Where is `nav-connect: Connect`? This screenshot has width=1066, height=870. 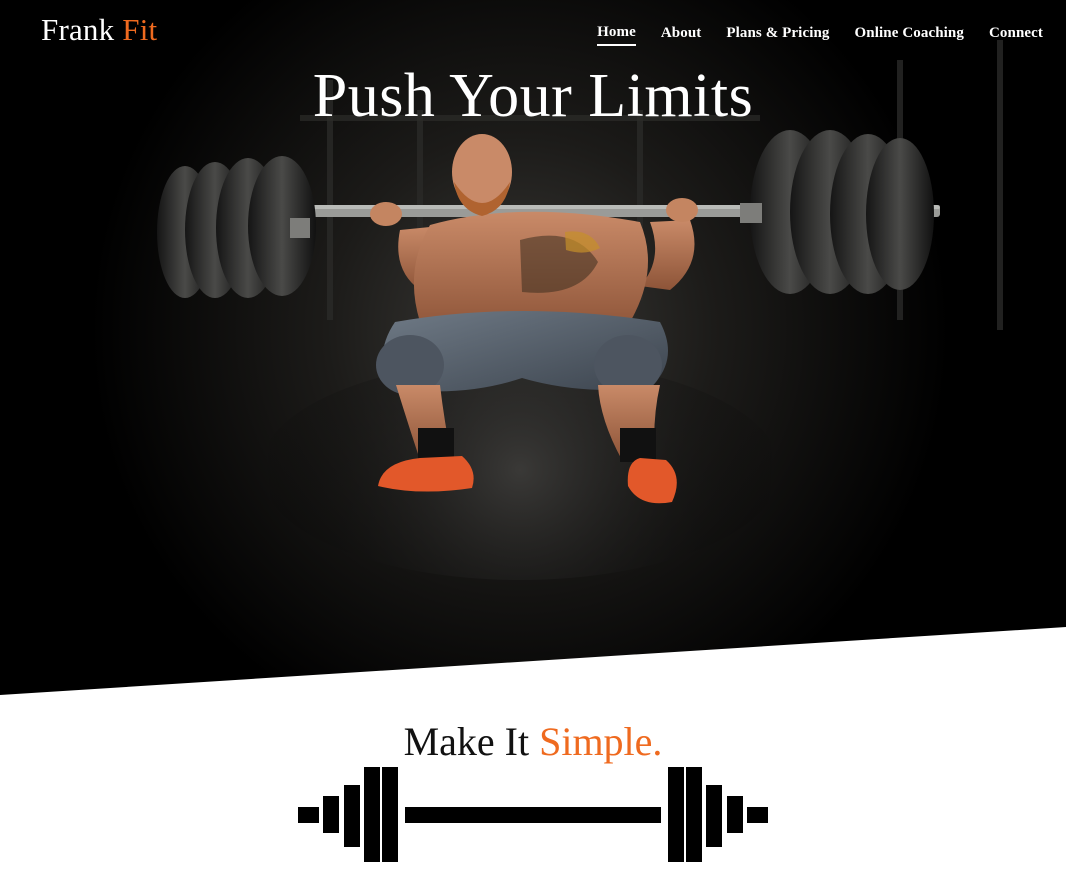
nav-connect: Connect is located at coordinates (1016, 34).